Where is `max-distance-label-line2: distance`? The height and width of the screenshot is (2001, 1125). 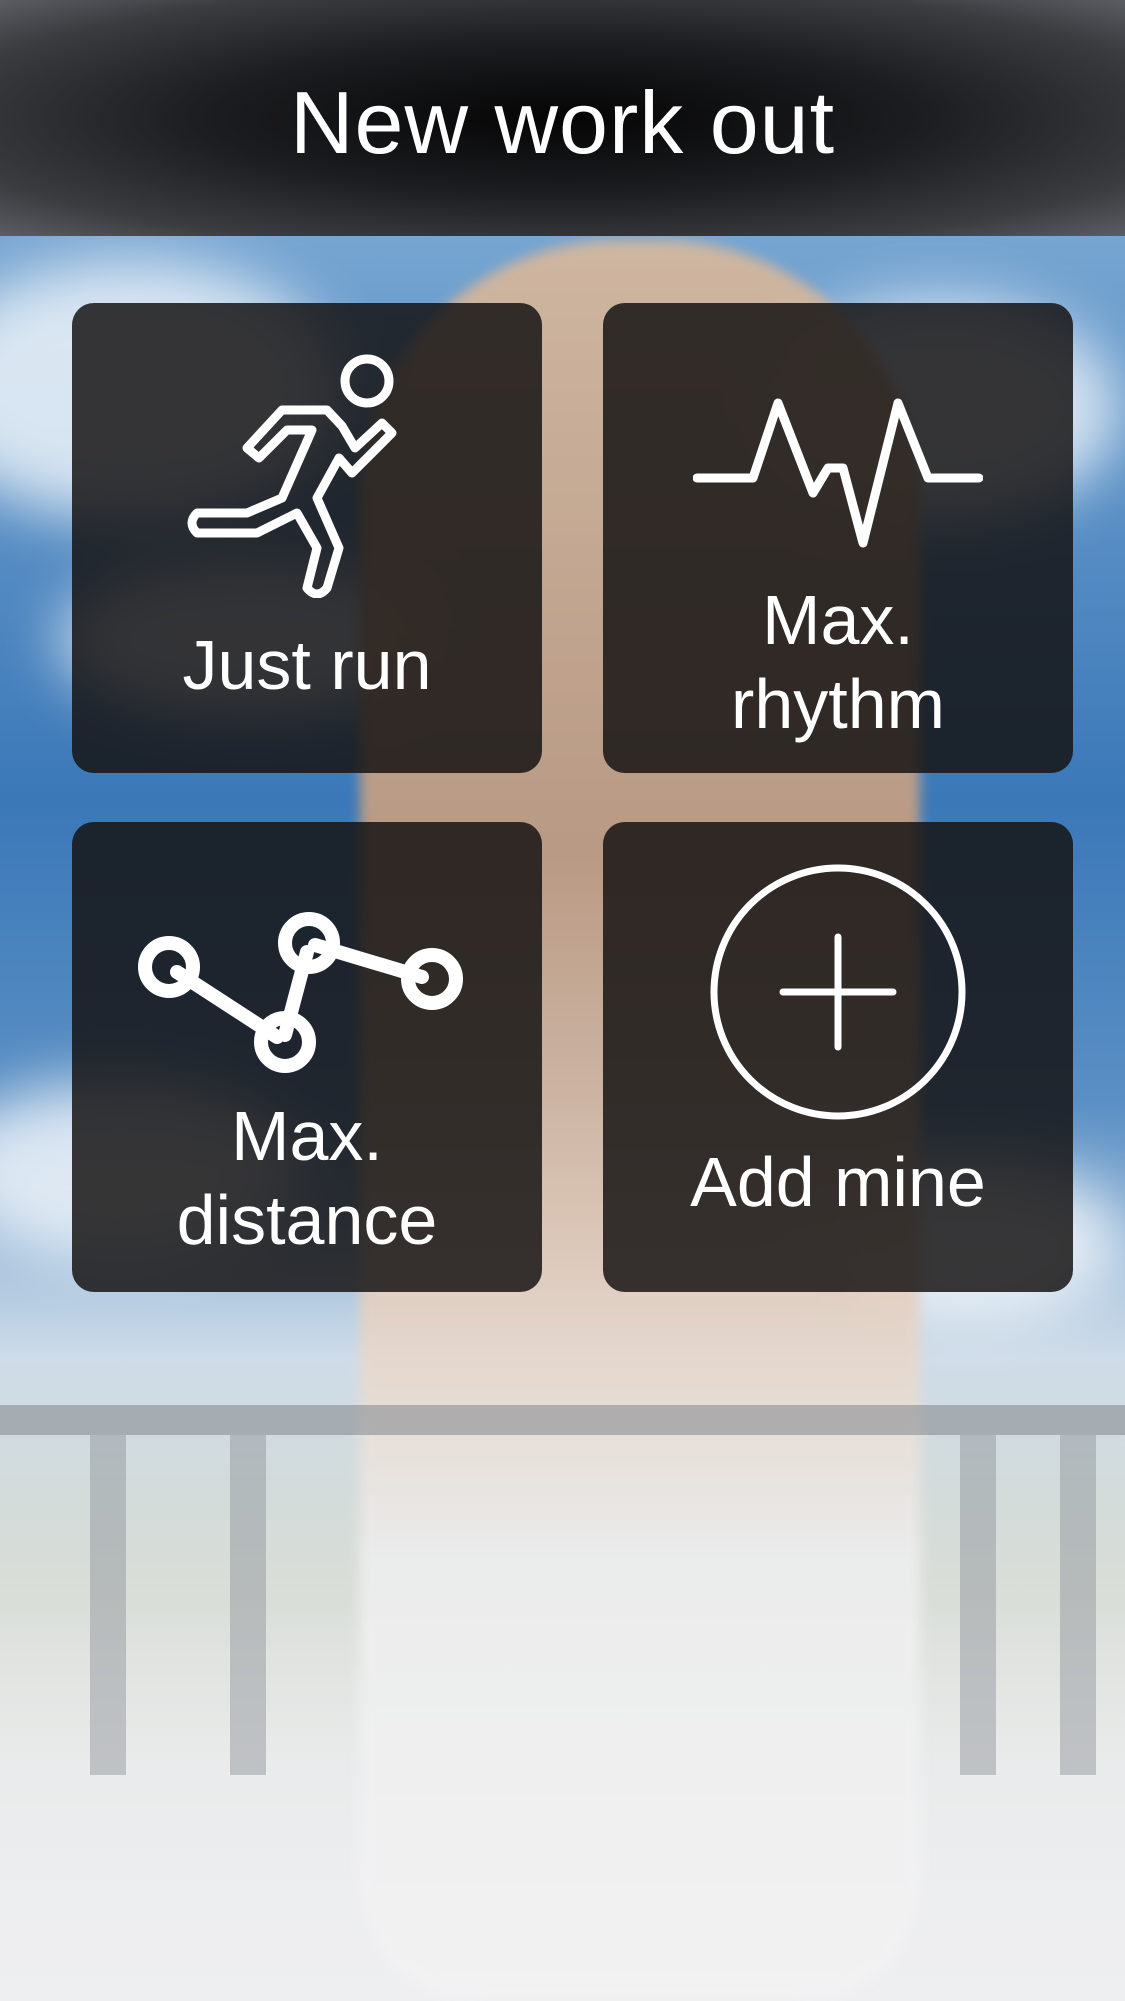
max-distance-label-line2: distance is located at coordinates (307, 1220).